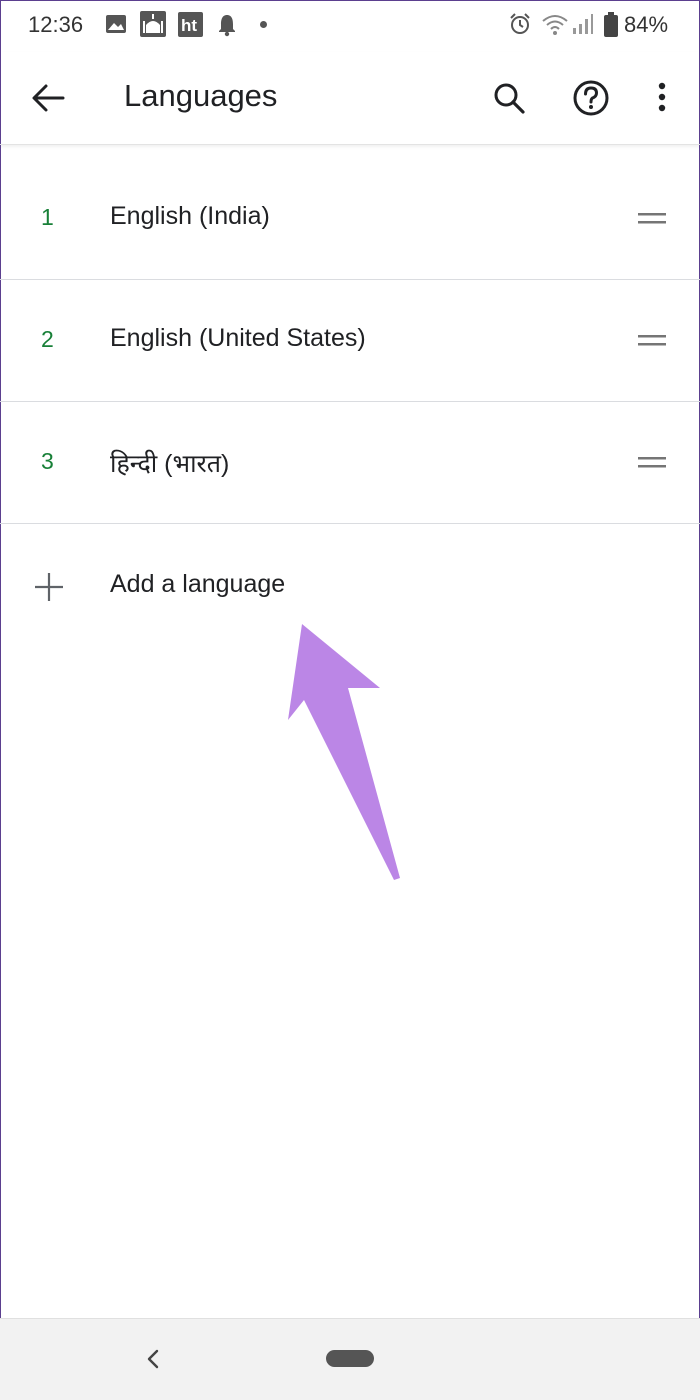 This screenshot has width=700, height=1400. What do you see at coordinates (646, 24) in the screenshot?
I see `battery-percent: 84%` at bounding box center [646, 24].